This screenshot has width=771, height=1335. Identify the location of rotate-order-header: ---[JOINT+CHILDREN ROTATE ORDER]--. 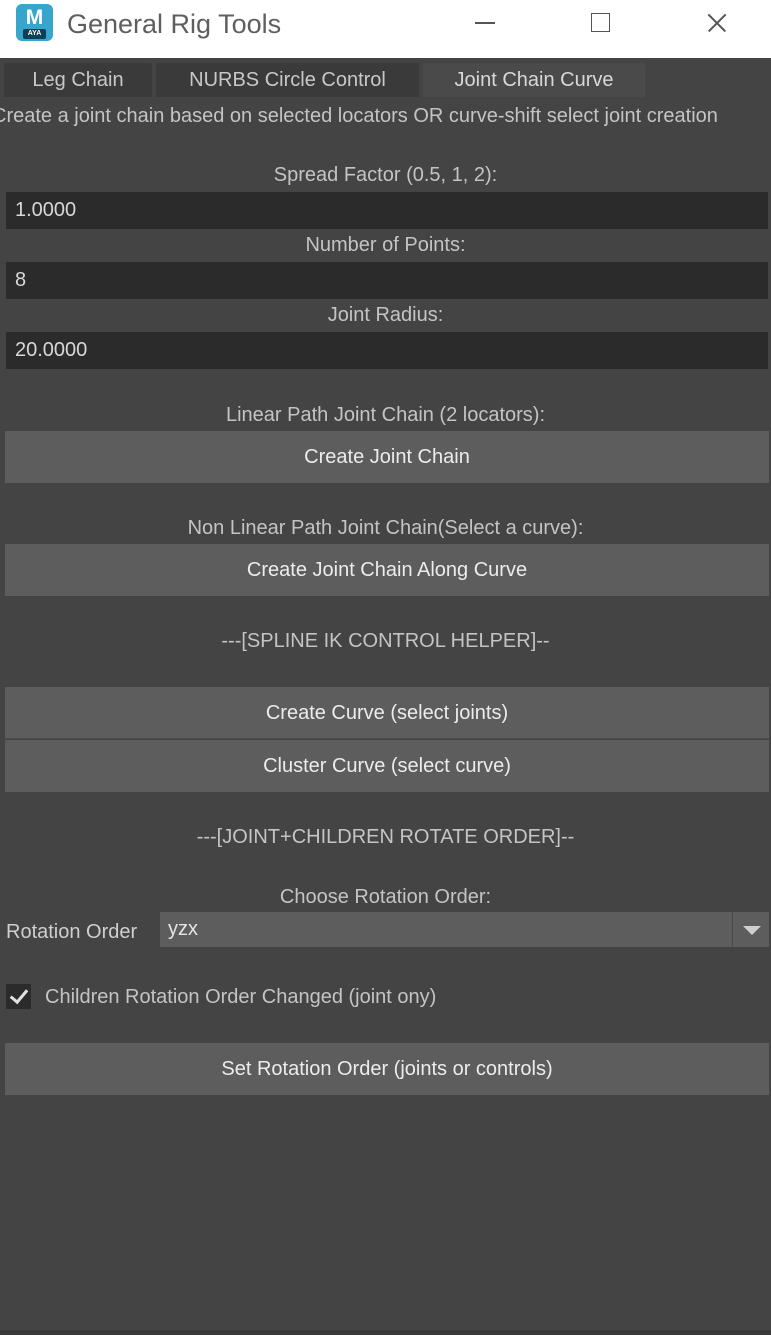
(385, 837).